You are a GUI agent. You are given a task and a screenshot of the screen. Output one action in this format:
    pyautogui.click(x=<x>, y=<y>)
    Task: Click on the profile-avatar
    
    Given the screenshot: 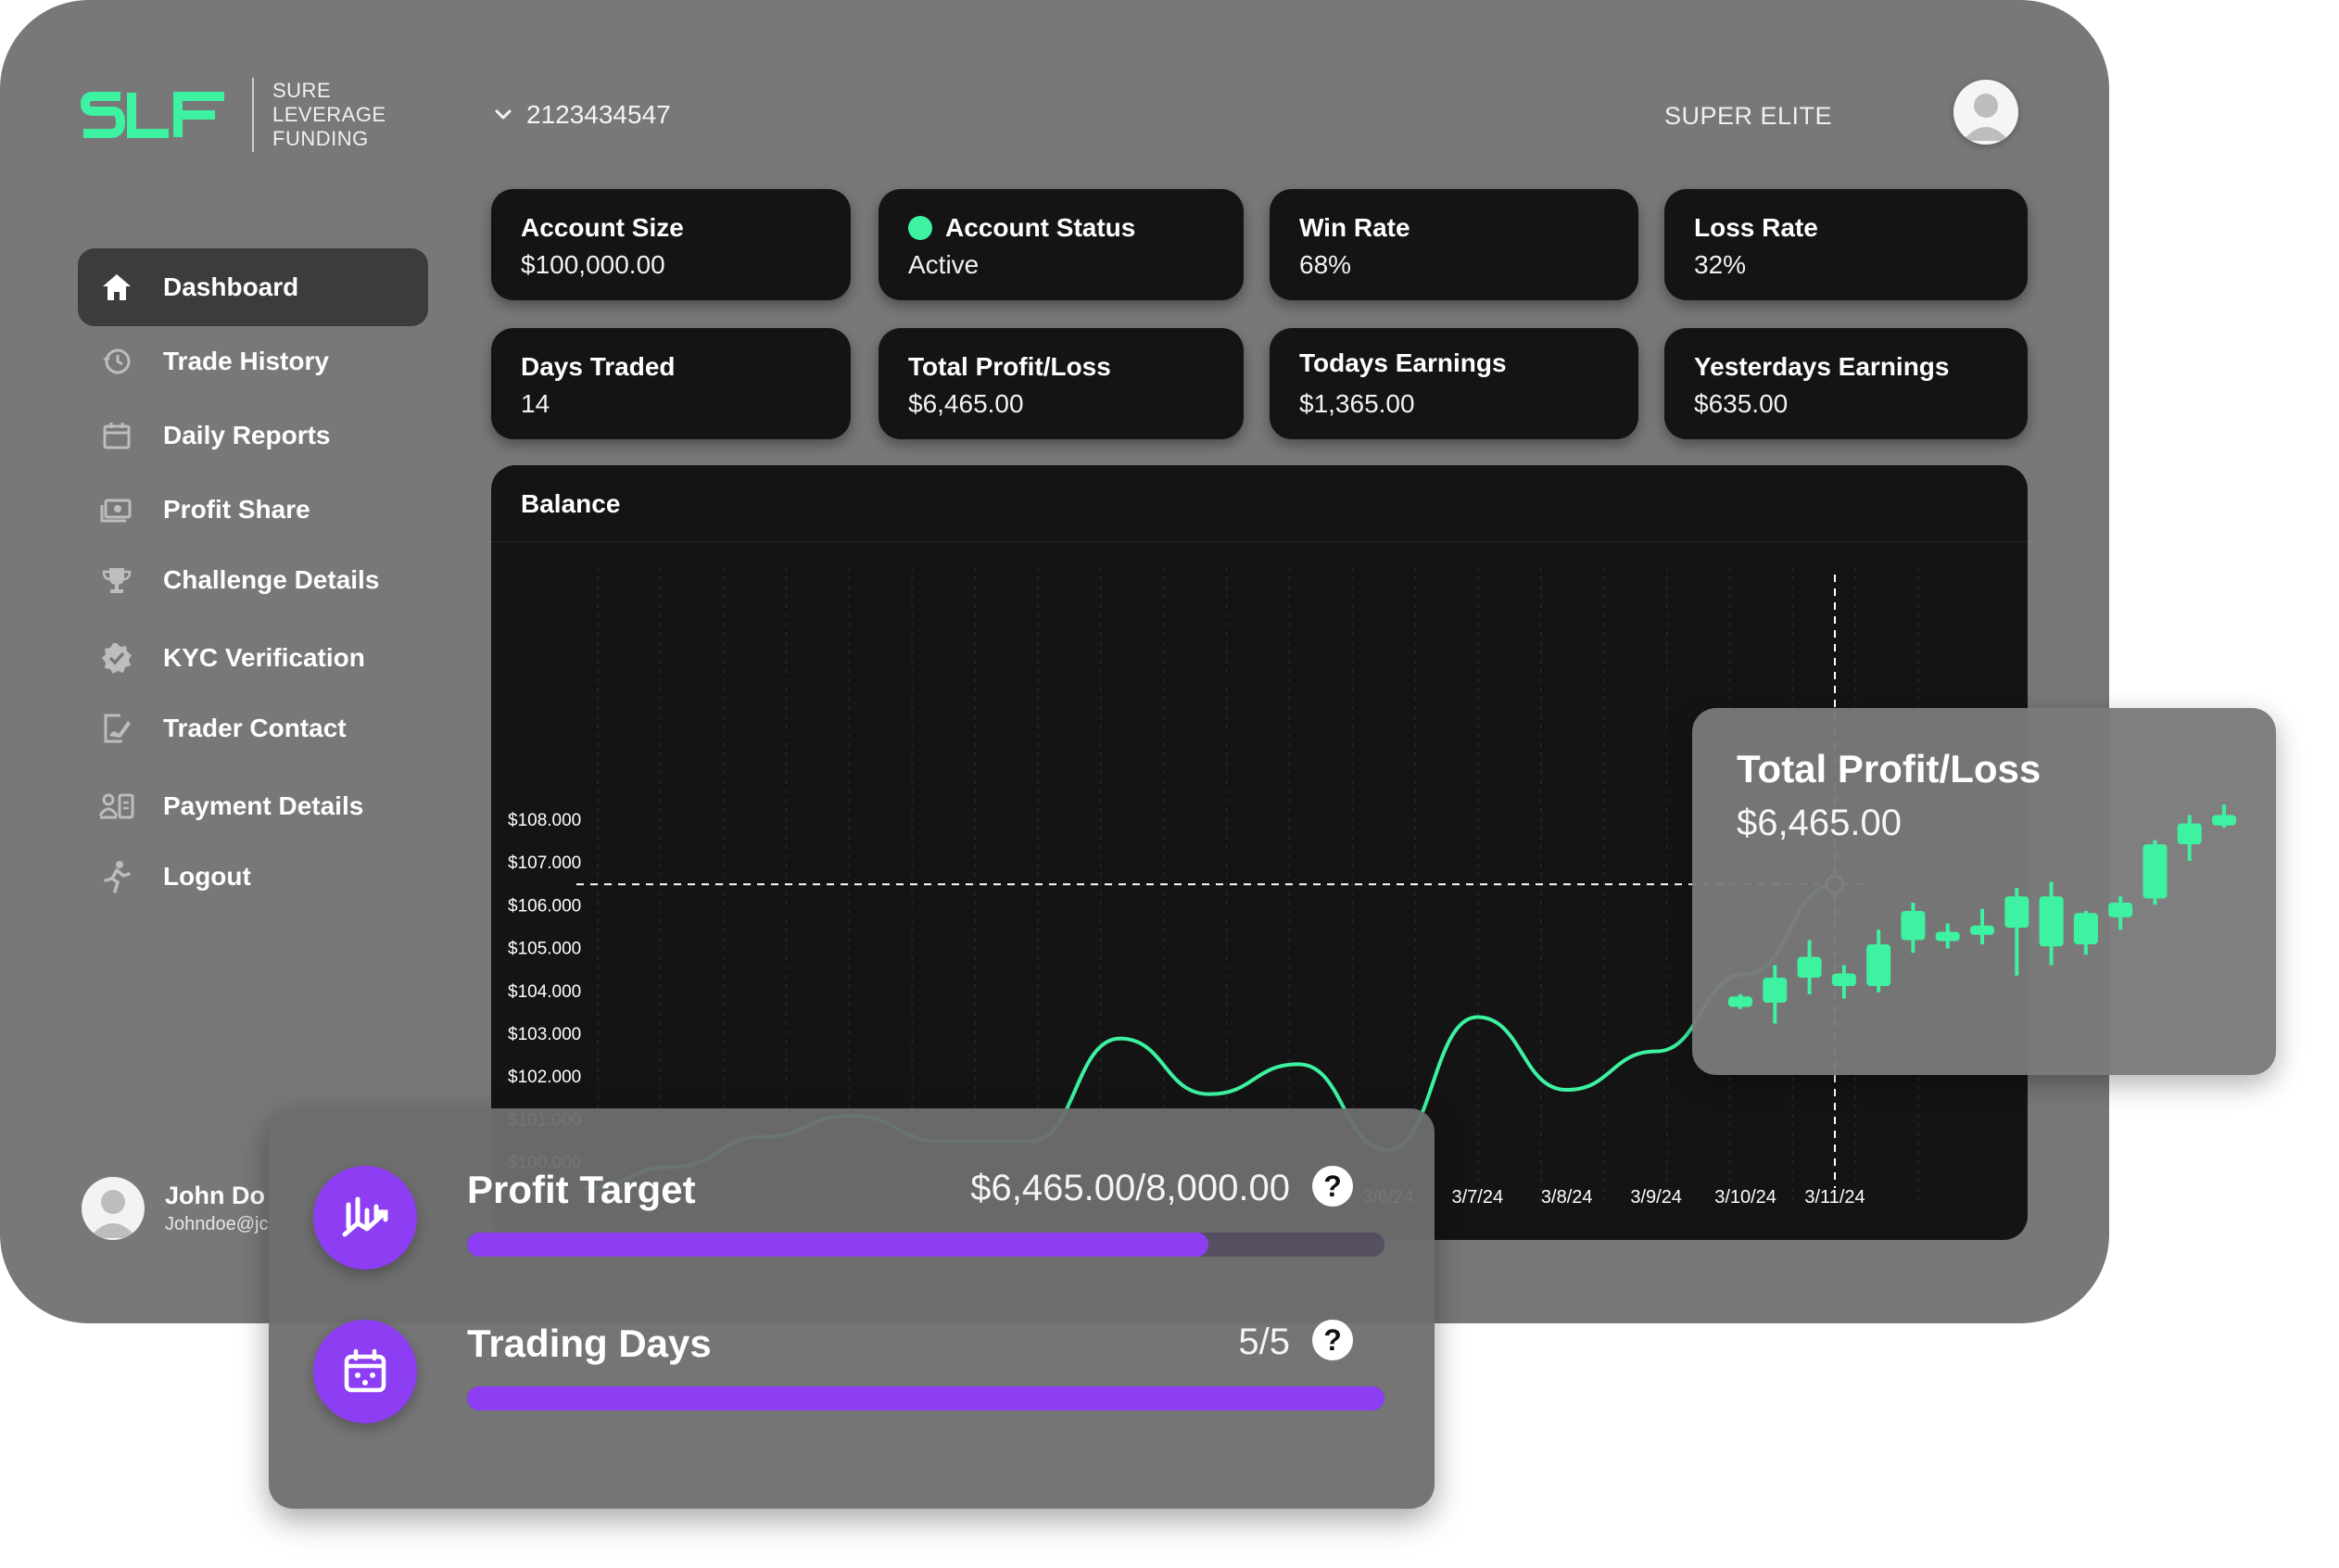 What is the action you would take?
    pyautogui.click(x=1985, y=112)
    